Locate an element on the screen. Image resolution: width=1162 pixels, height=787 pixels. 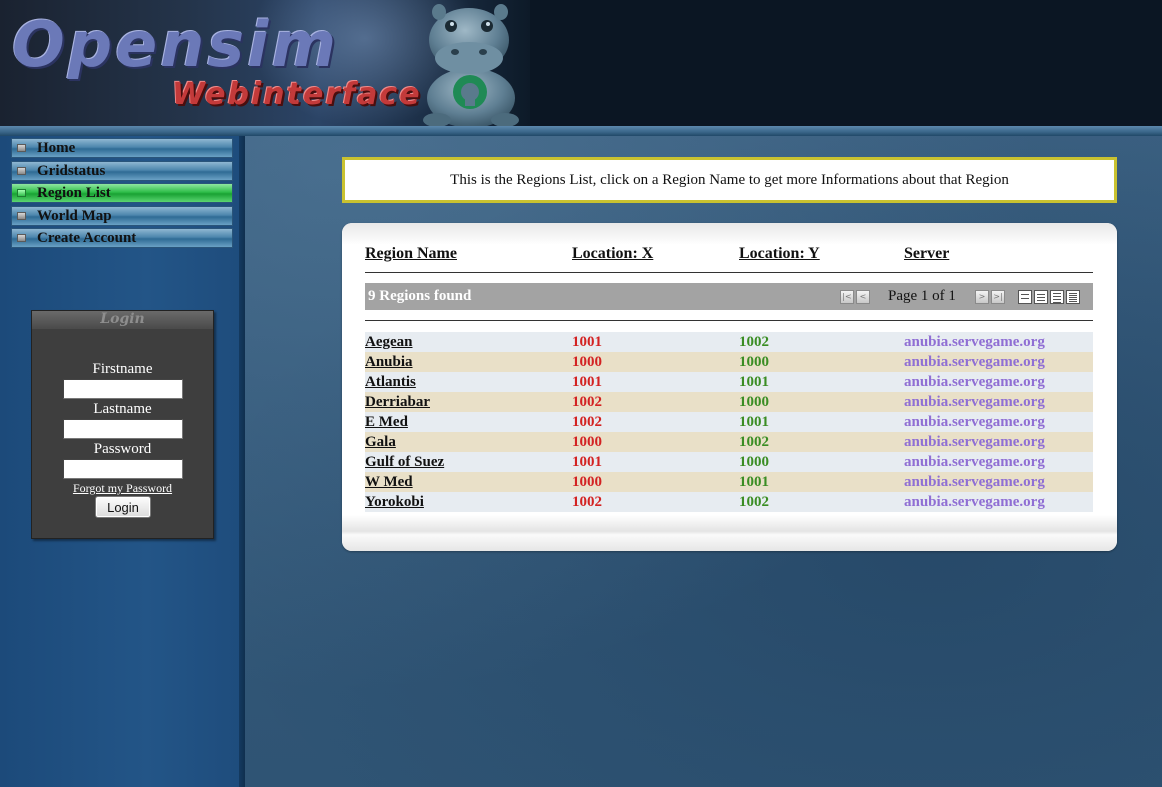
region-name-link: Gala is located at coordinates (380, 442).